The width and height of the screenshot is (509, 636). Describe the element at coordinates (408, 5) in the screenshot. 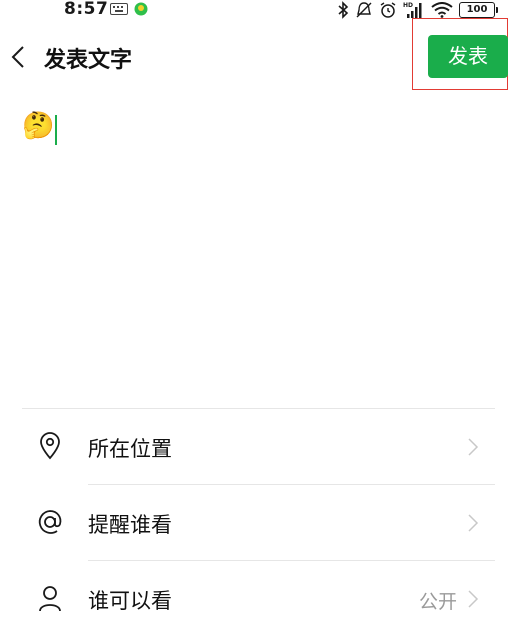

I see `svg-text: HD` at that location.